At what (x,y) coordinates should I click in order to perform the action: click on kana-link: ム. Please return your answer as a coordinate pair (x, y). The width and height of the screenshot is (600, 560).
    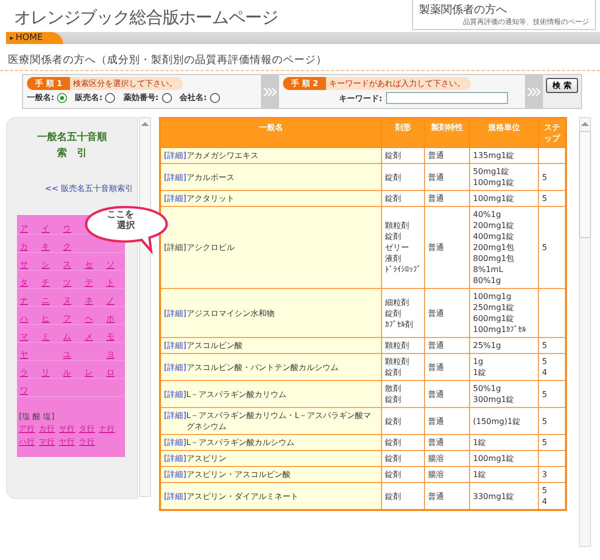
    Looking at the image, I should click on (67, 336).